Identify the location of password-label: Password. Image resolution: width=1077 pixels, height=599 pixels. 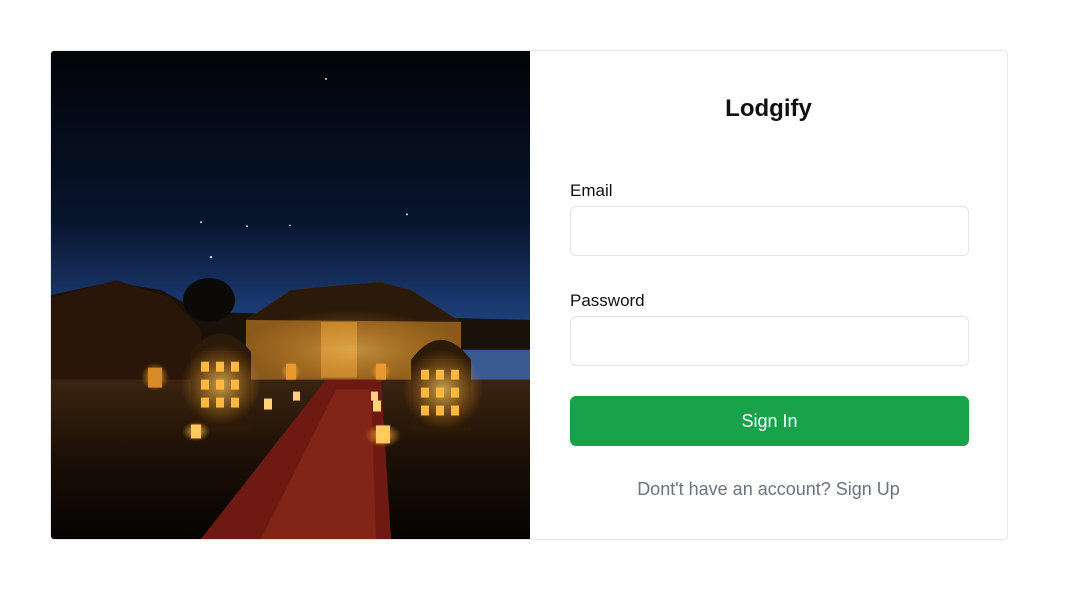
(607, 300).